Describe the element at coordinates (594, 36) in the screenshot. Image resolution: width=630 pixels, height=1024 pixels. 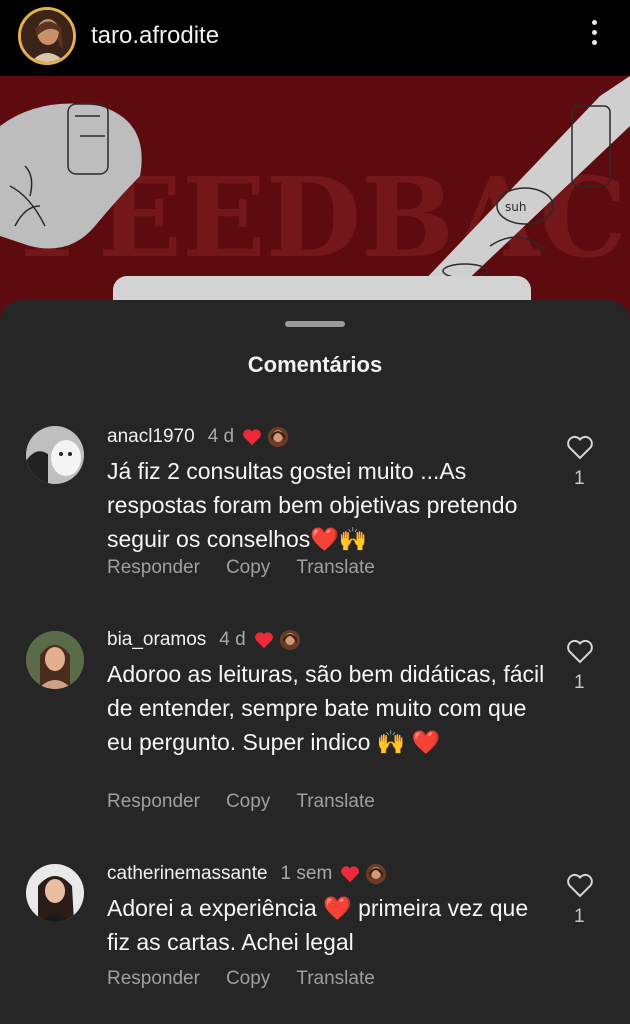
I see `more-vertical-icon` at that location.